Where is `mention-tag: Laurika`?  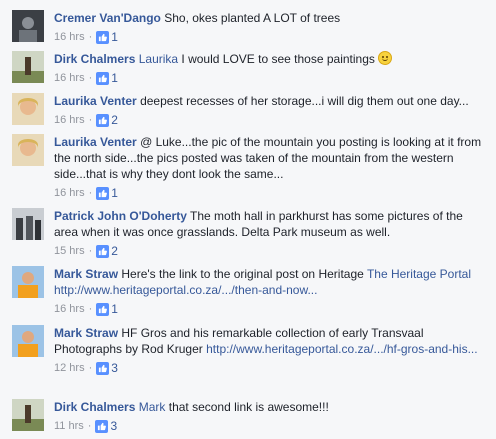 mention-tag: Laurika is located at coordinates (158, 59).